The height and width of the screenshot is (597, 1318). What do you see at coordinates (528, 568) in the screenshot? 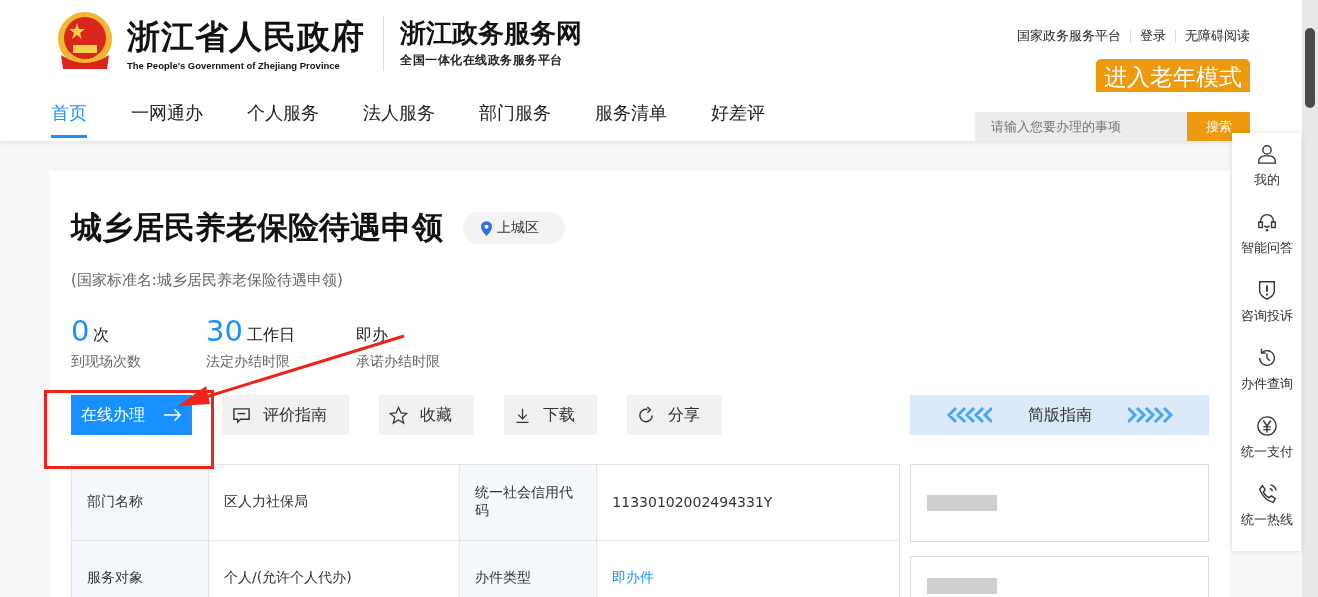
I see `field-label: 办件类型` at bounding box center [528, 568].